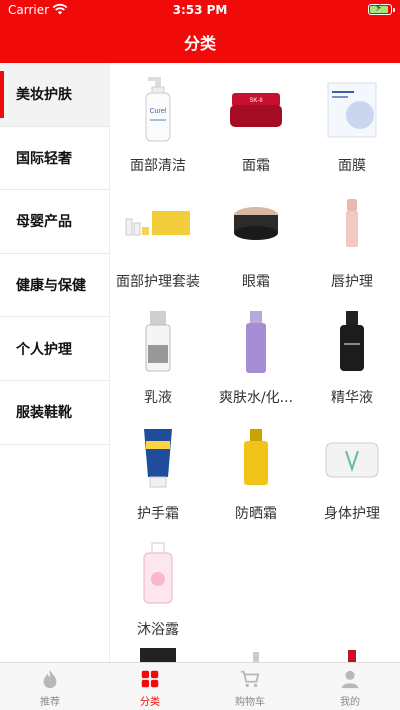 The width and height of the screenshot is (400, 710). I want to click on cart-icon, so click(250, 679).